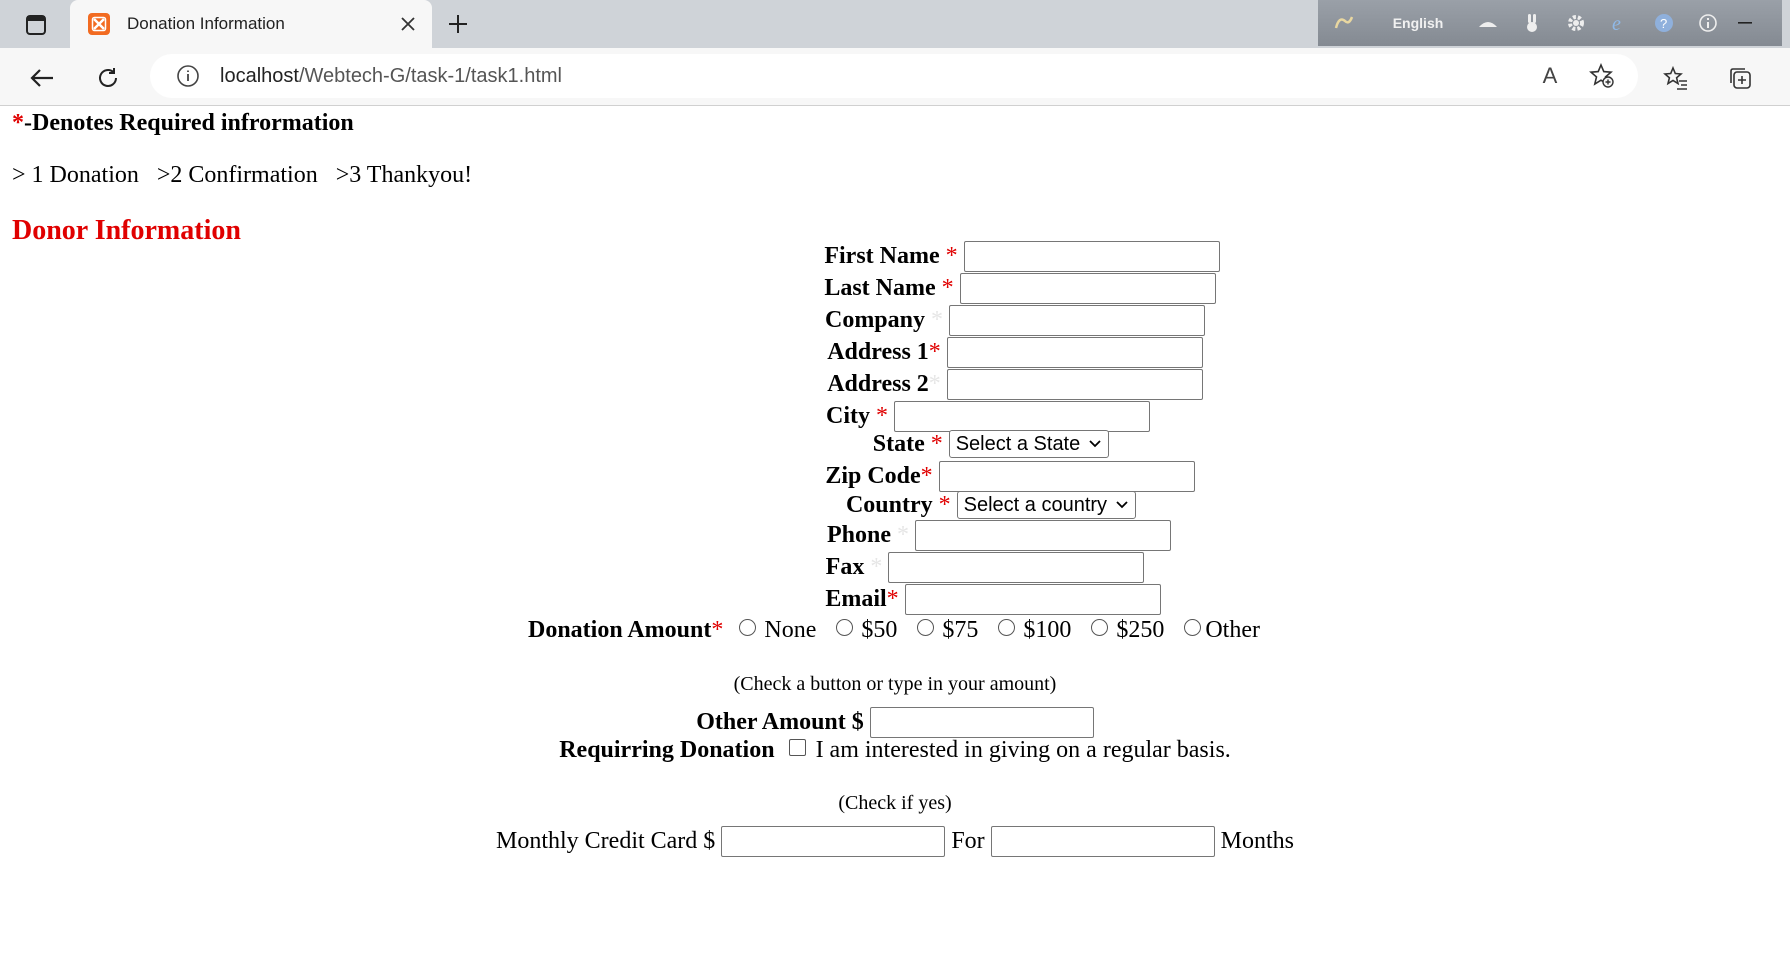 Image resolution: width=1790 pixels, height=954 pixels. I want to click on new-tab-button, so click(458, 24).